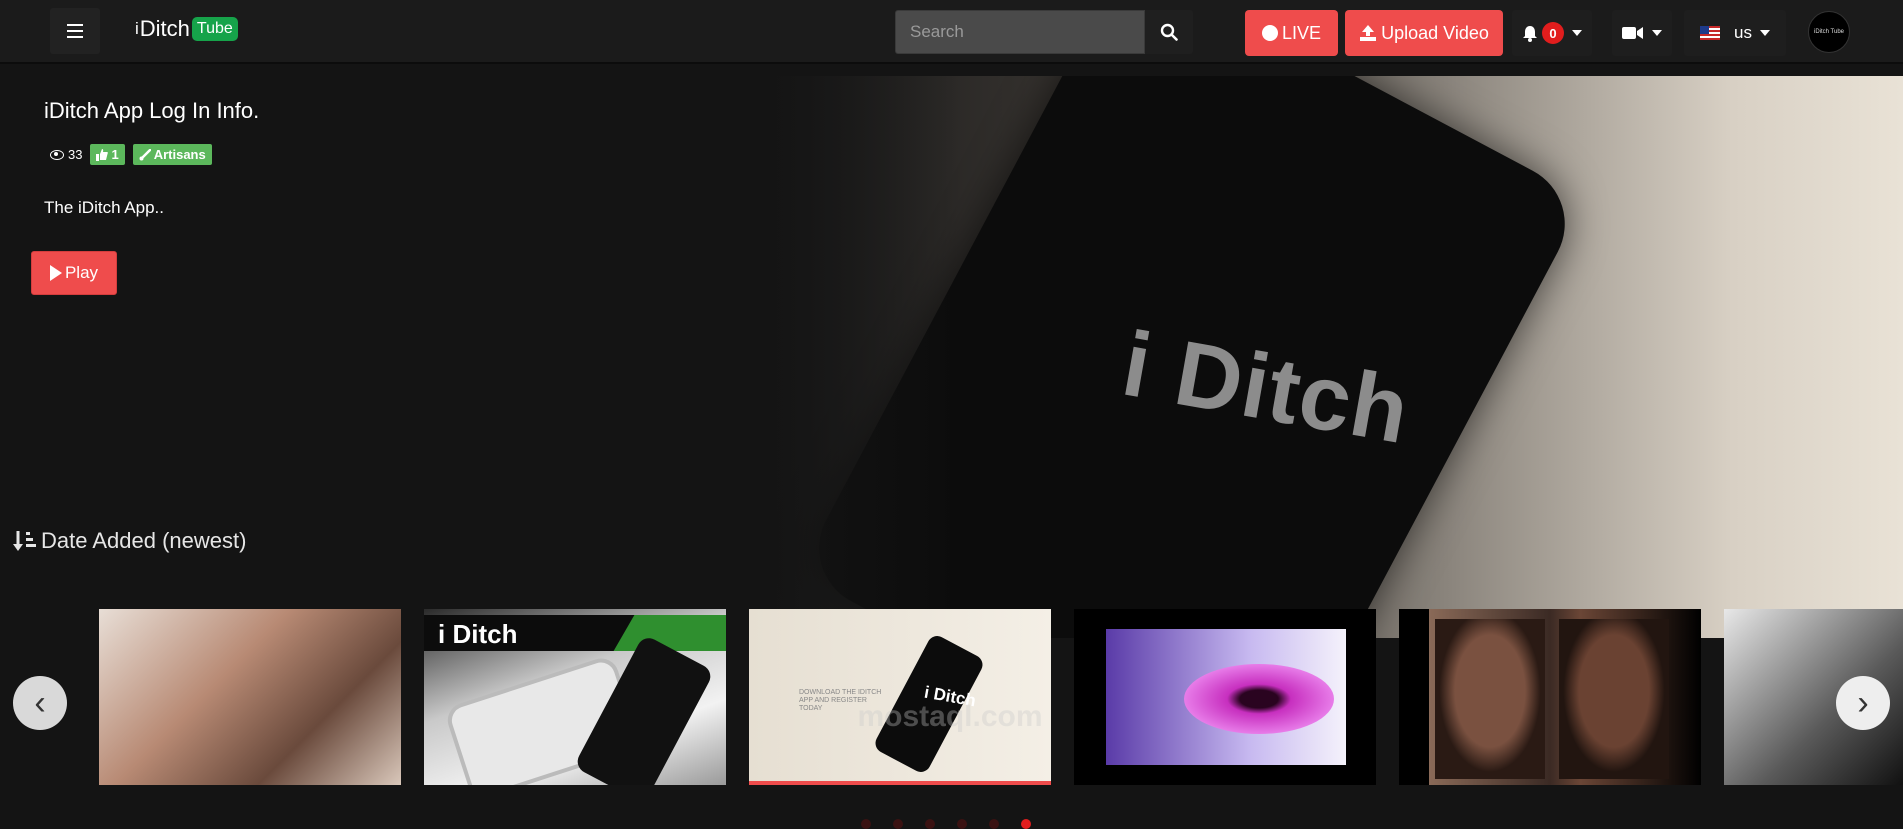 This screenshot has height=829, width=1903. I want to click on notification-count-badge: 0, so click(1553, 33).